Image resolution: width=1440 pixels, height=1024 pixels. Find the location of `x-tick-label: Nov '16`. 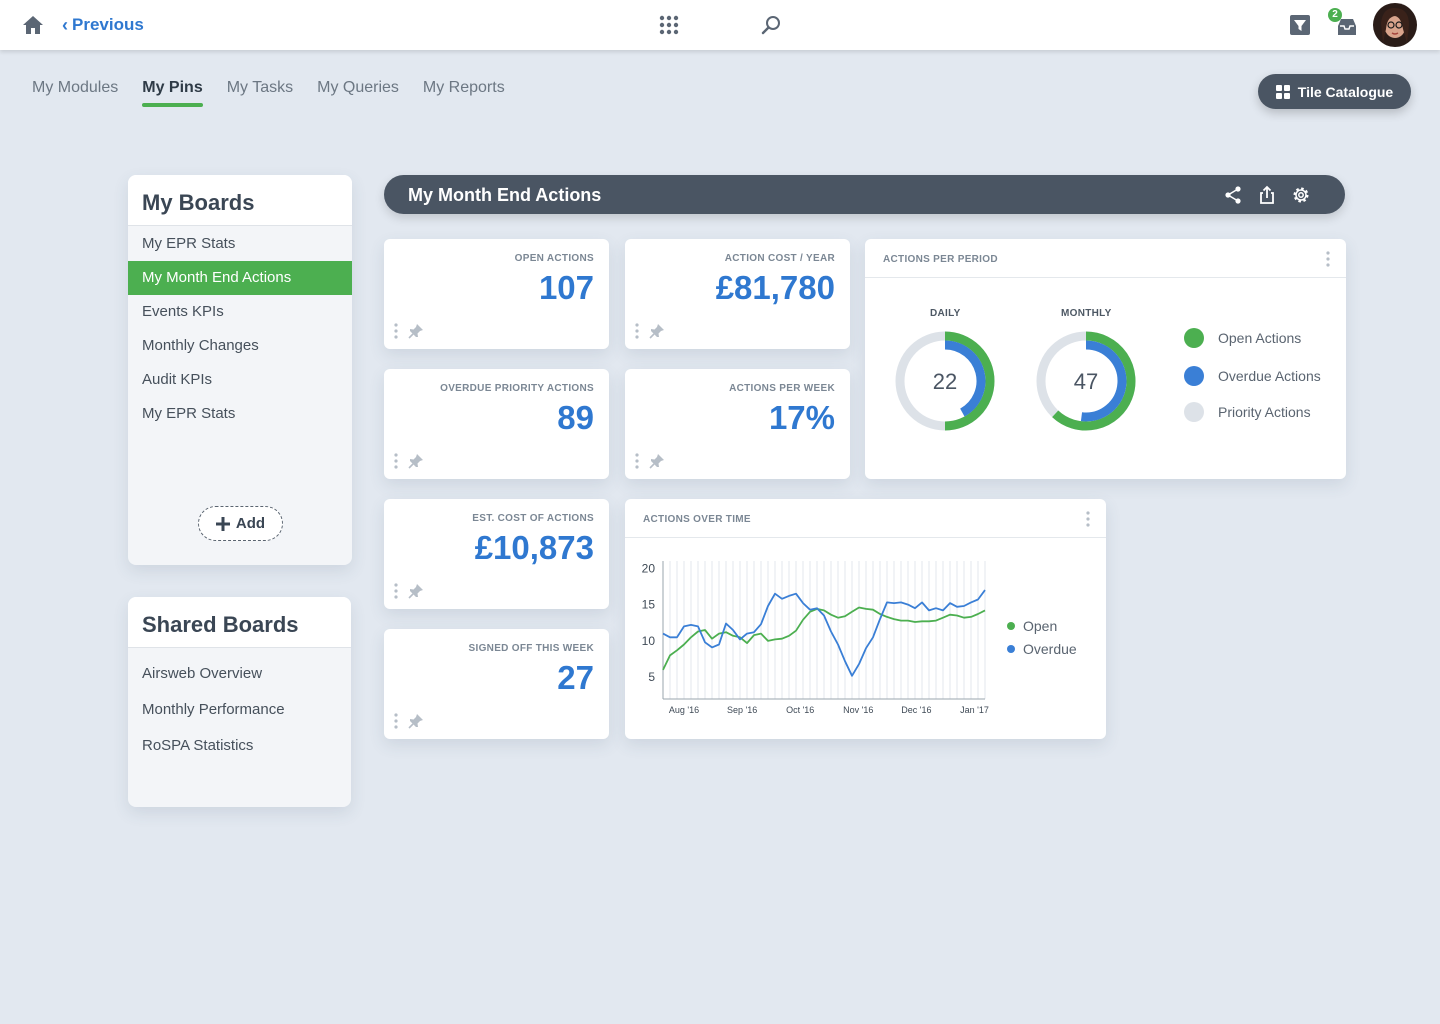

x-tick-label: Nov '16 is located at coordinates (858, 710).